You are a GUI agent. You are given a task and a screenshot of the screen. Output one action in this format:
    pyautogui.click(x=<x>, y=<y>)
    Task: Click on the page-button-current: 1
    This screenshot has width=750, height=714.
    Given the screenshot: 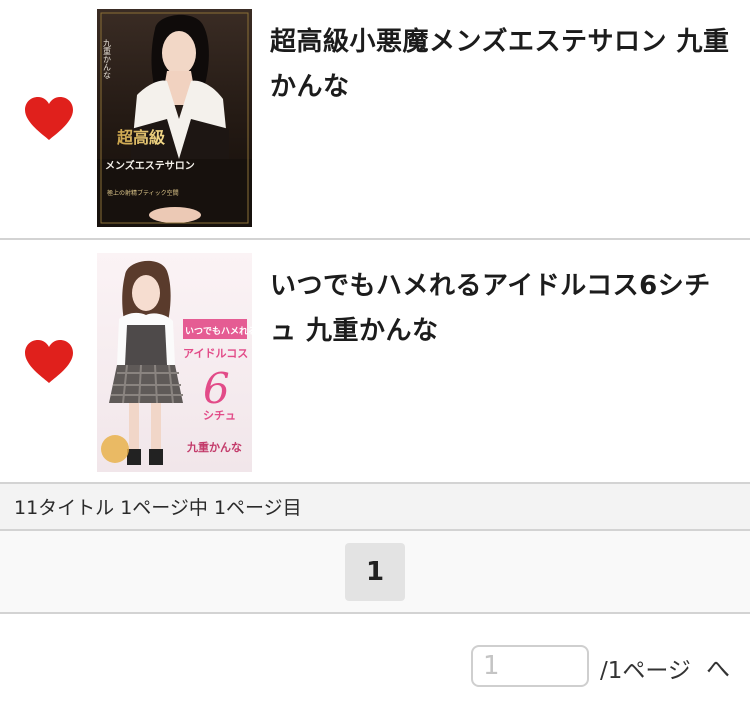 What is the action you would take?
    pyautogui.click(x=375, y=572)
    